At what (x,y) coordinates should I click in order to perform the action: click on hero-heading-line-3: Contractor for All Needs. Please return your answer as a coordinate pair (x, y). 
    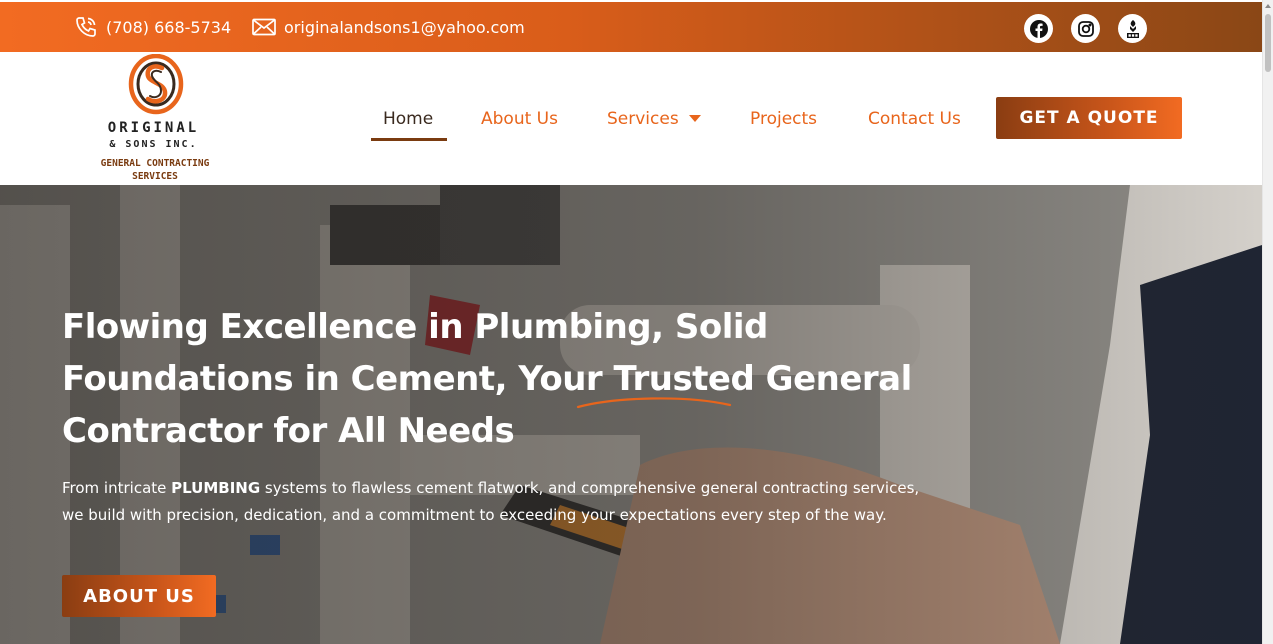
    Looking at the image, I should click on (288, 431).